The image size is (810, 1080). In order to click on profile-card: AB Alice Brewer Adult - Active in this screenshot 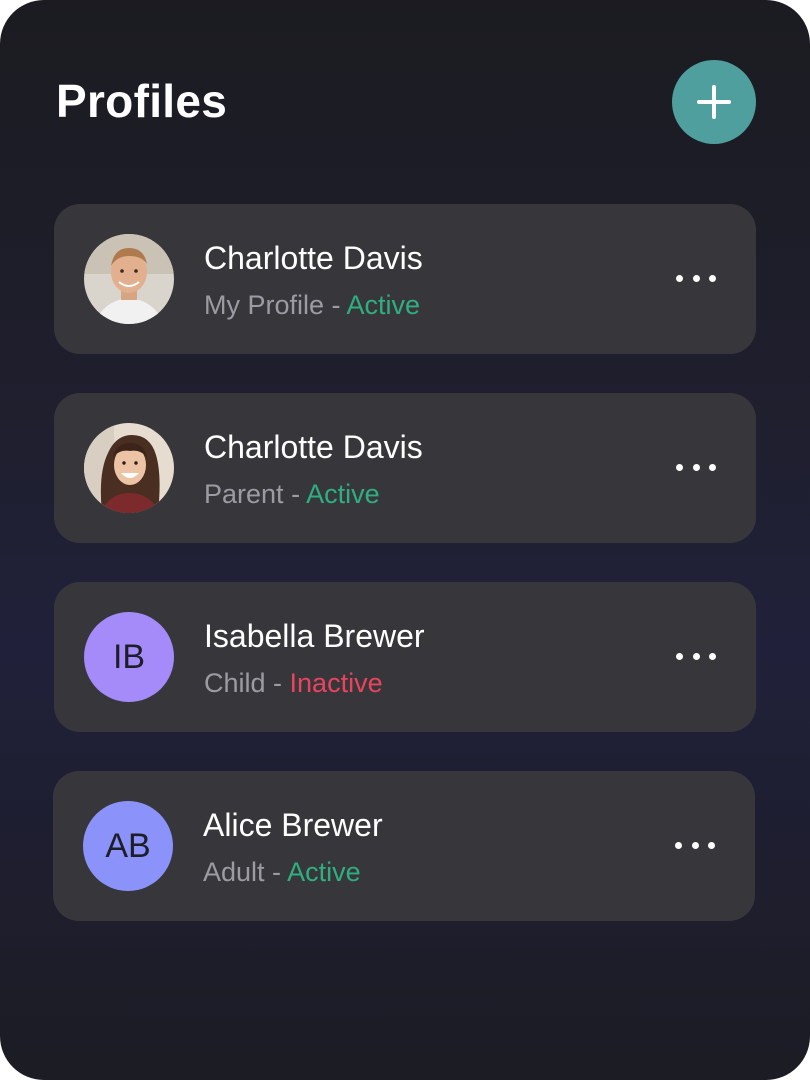, I will do `click(404, 846)`.